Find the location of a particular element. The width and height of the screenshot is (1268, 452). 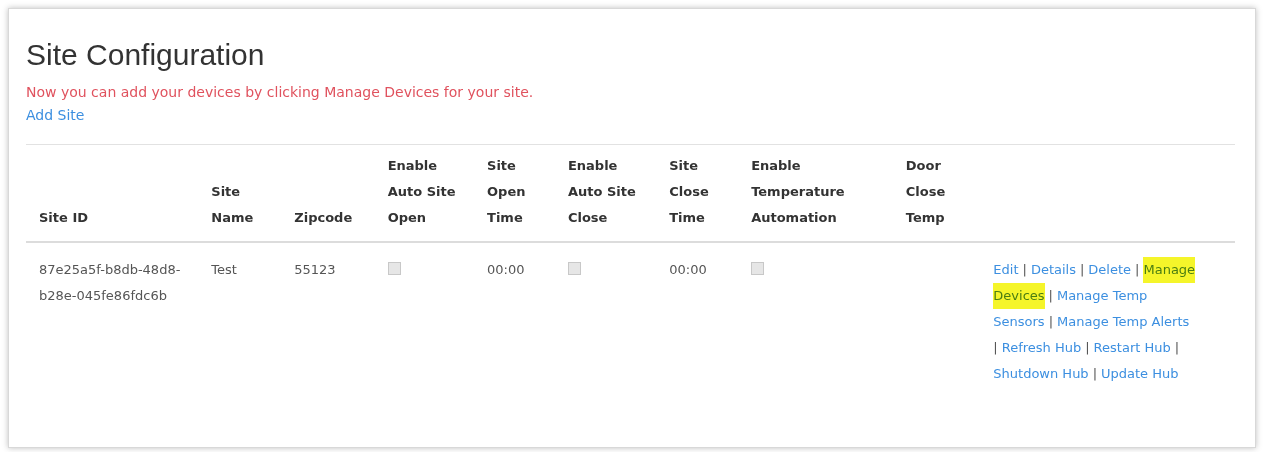

action-link: Shutdown Hub is located at coordinates (1041, 374).